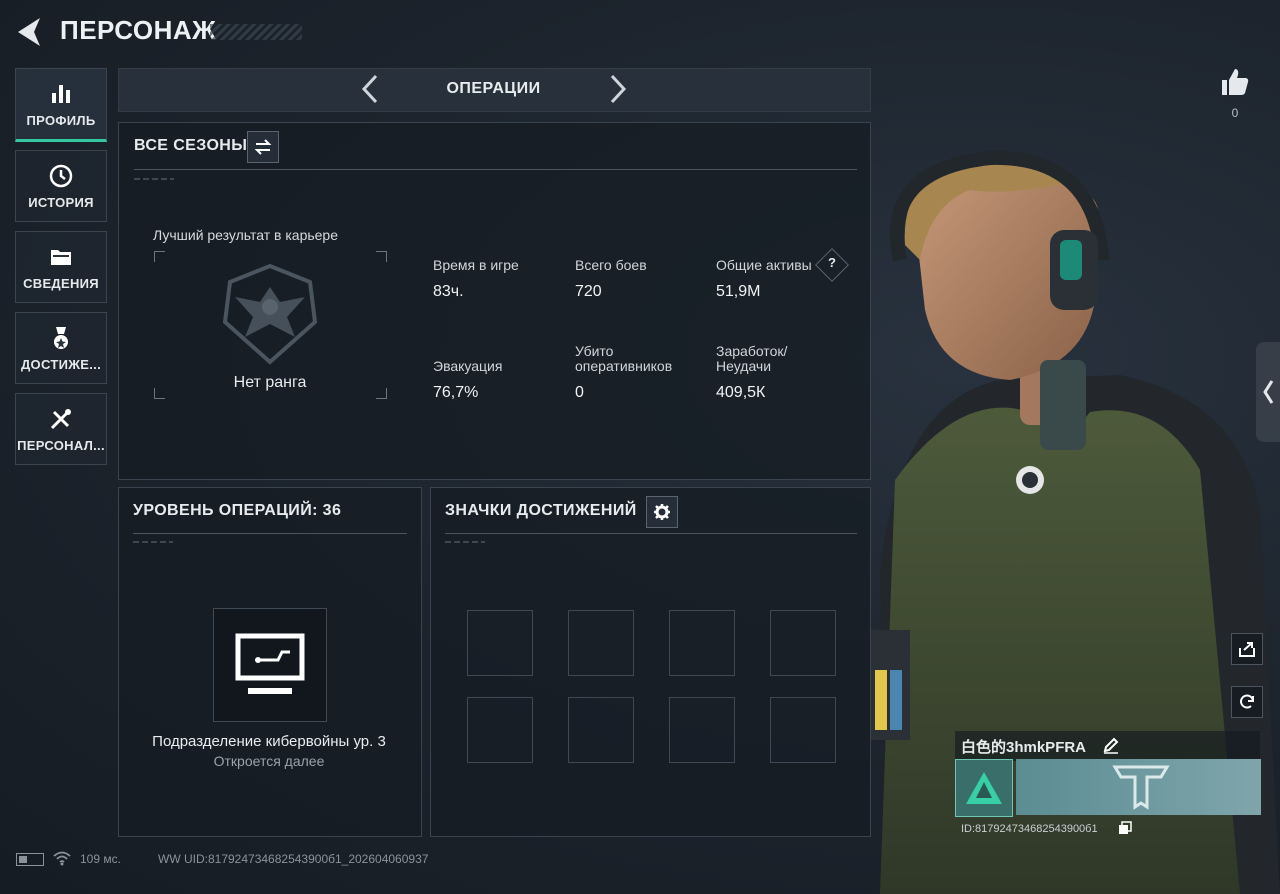  Describe the element at coordinates (468, 366) in the screenshot. I see `stat-evac-label: Эвакуация` at that location.